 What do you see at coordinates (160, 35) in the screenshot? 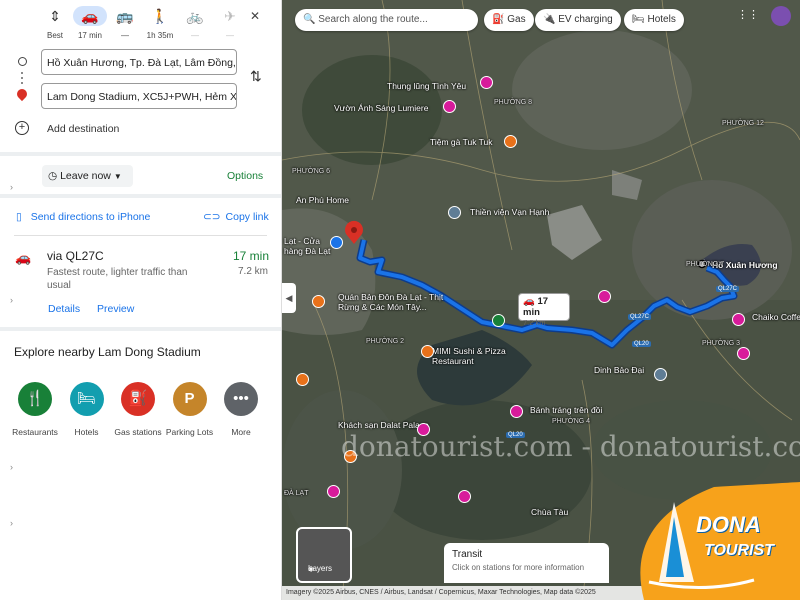
I see `travel-mode-label: 1h 35m` at bounding box center [160, 35].